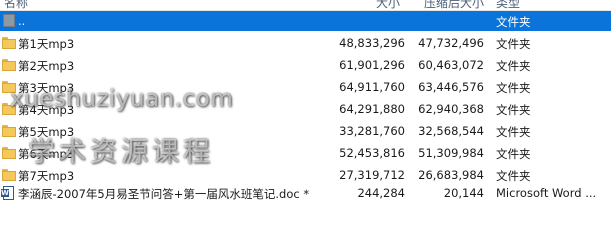  What do you see at coordinates (46, 154) in the screenshot?
I see `file-name: 第6天mp3` at bounding box center [46, 154].